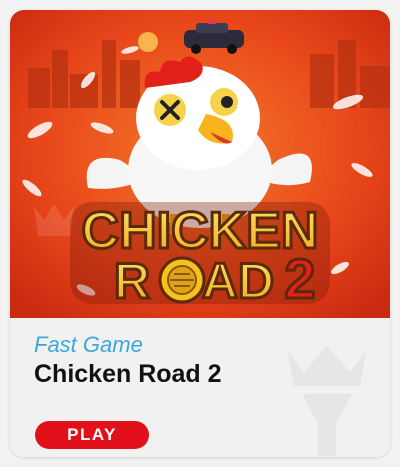 The height and width of the screenshot is (467, 400). Describe the element at coordinates (182, 280) in the screenshot. I see `manhole-coin-icon` at that location.